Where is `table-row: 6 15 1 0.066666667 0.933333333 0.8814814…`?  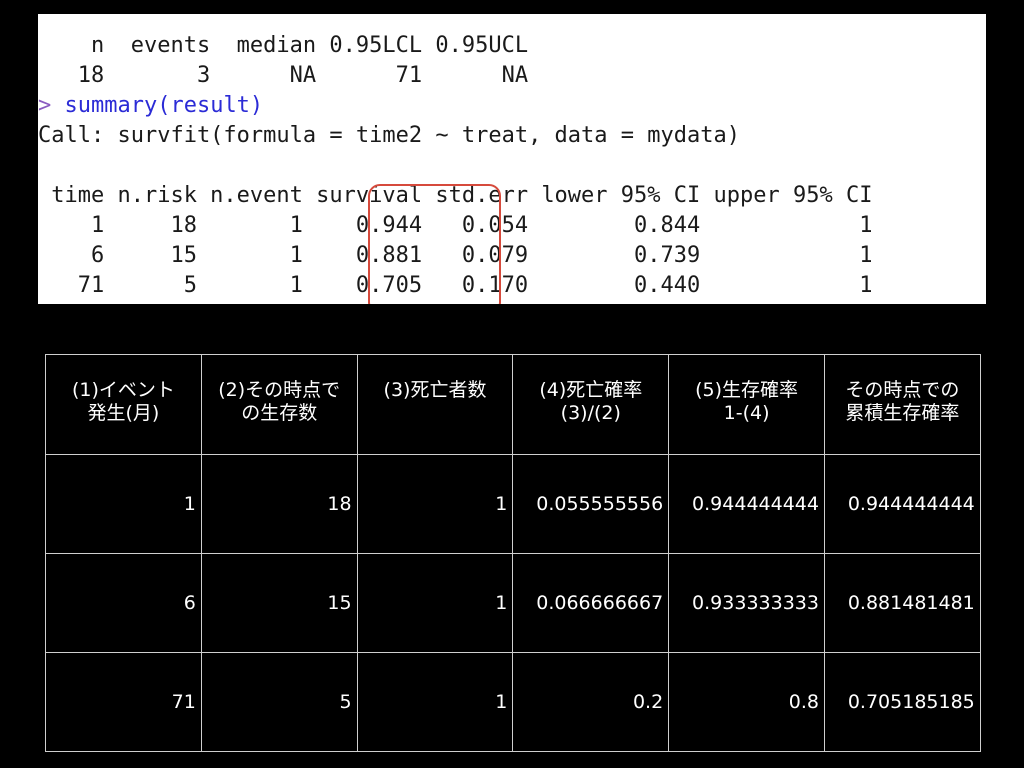
table-row: 6 15 1 0.066666667 0.933333333 0.8814814… is located at coordinates (513, 603).